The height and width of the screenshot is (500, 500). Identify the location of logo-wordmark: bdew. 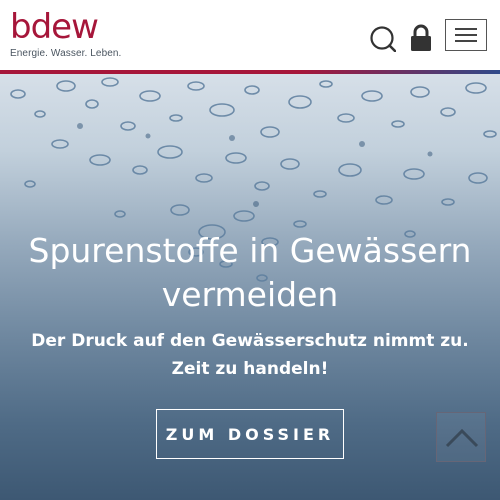
(54, 27).